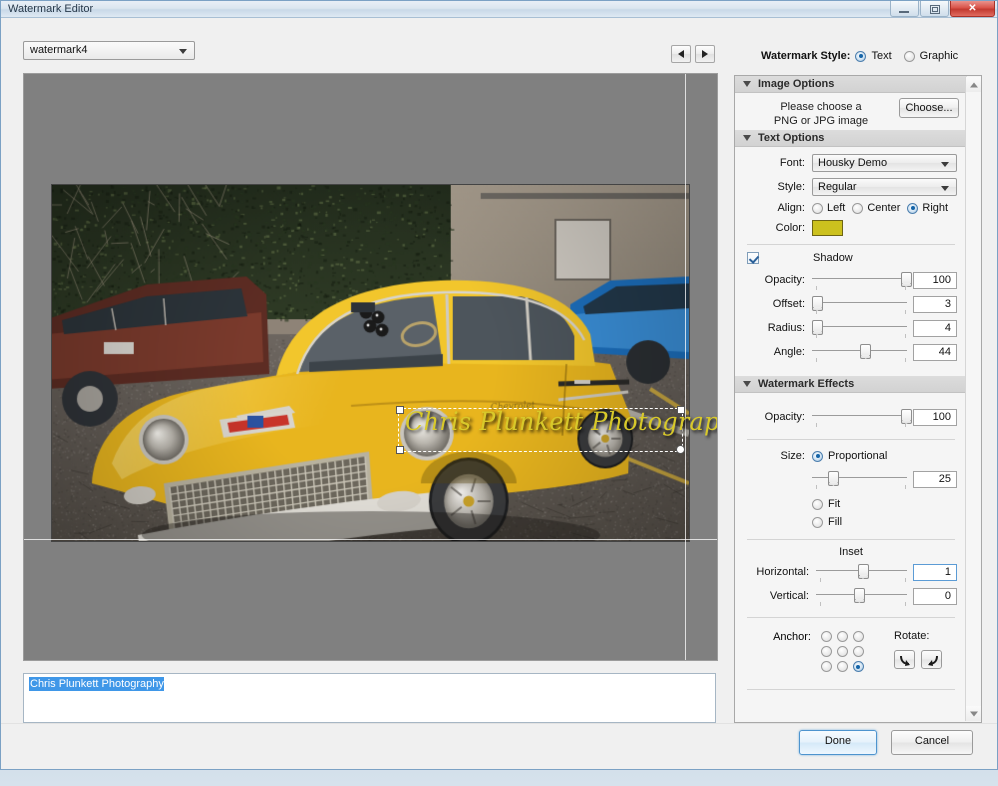 This screenshot has height=786, width=998. I want to click on rotate-ccw-button, so click(931, 659).